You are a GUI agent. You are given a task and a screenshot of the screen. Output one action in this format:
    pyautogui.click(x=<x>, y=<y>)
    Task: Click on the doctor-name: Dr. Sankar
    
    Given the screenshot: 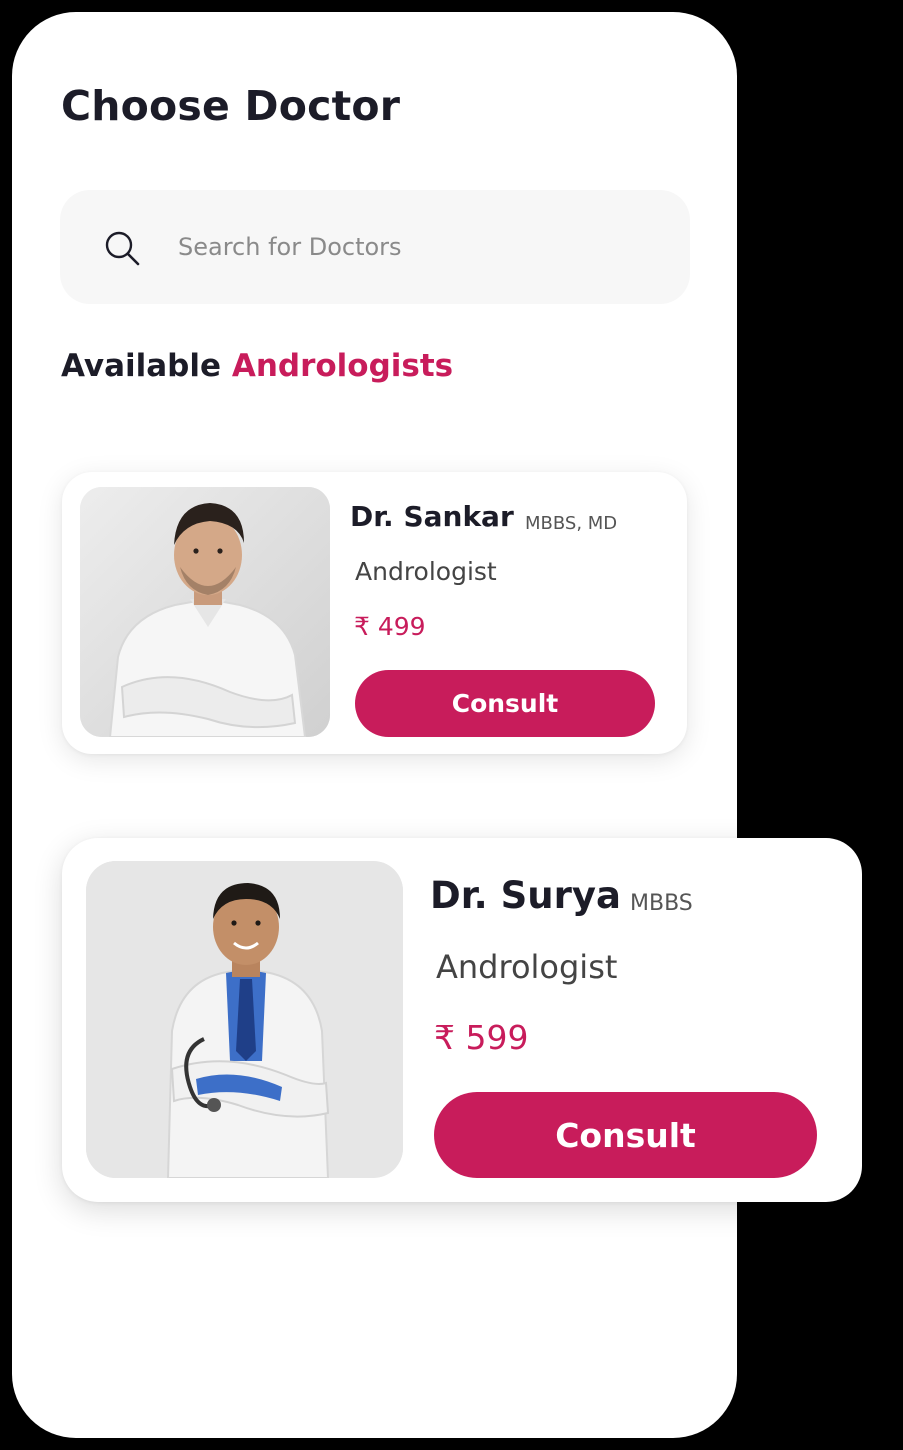 What is the action you would take?
    pyautogui.click(x=432, y=516)
    